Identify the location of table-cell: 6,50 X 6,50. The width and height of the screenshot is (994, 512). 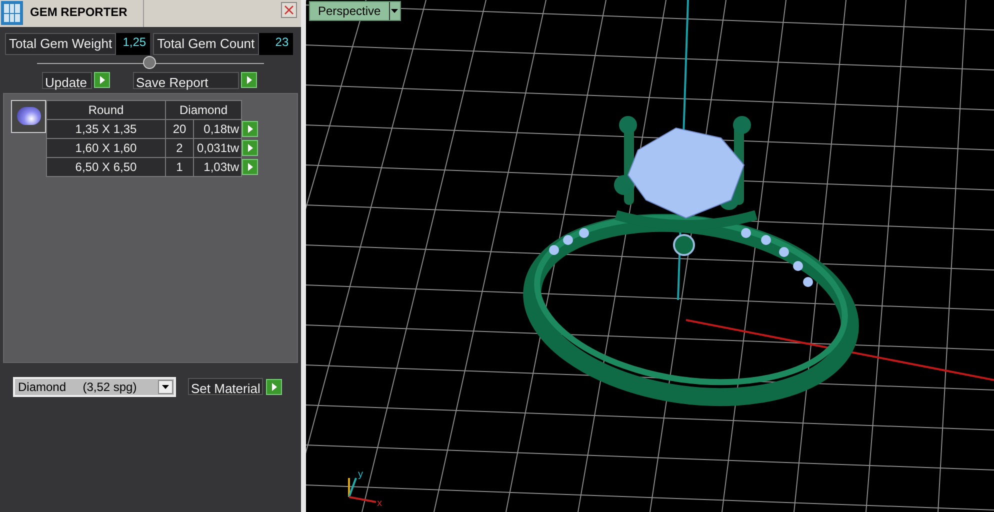
(106, 166).